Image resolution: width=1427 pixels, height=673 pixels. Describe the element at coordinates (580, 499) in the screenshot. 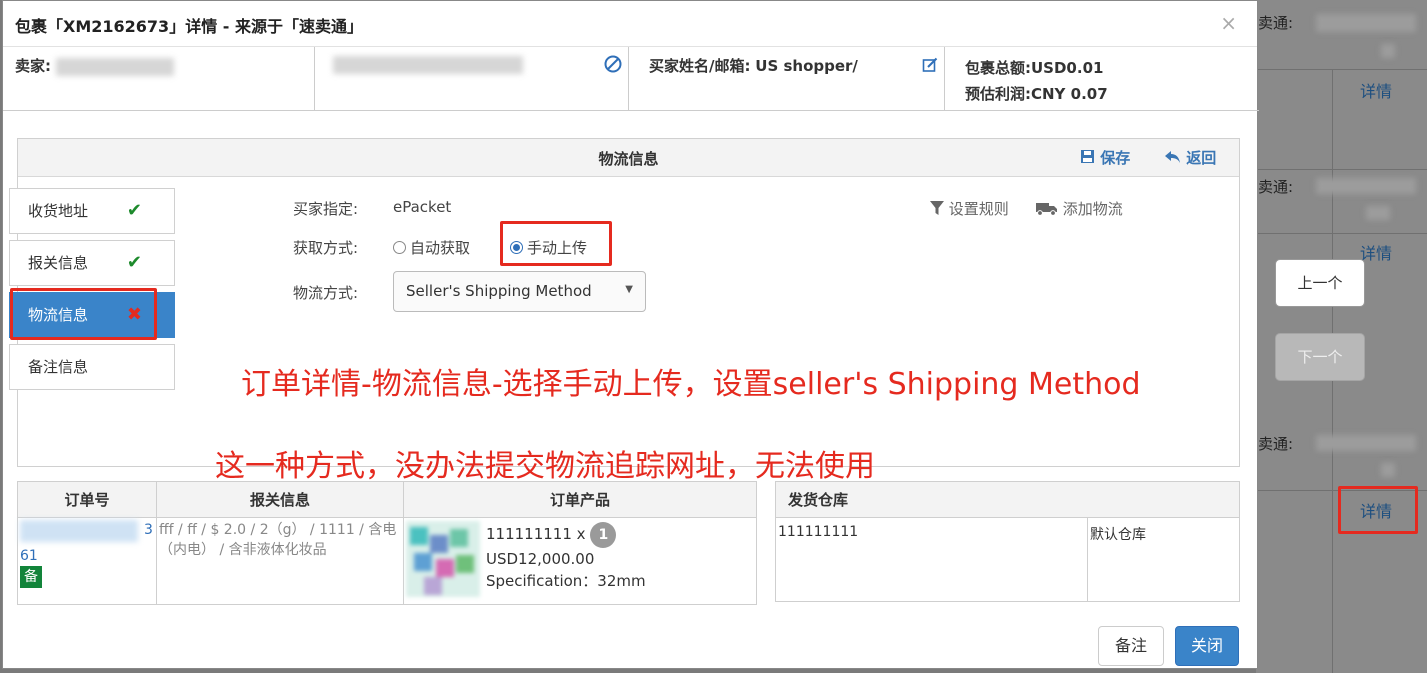

I see `column-header: 订单产品` at that location.